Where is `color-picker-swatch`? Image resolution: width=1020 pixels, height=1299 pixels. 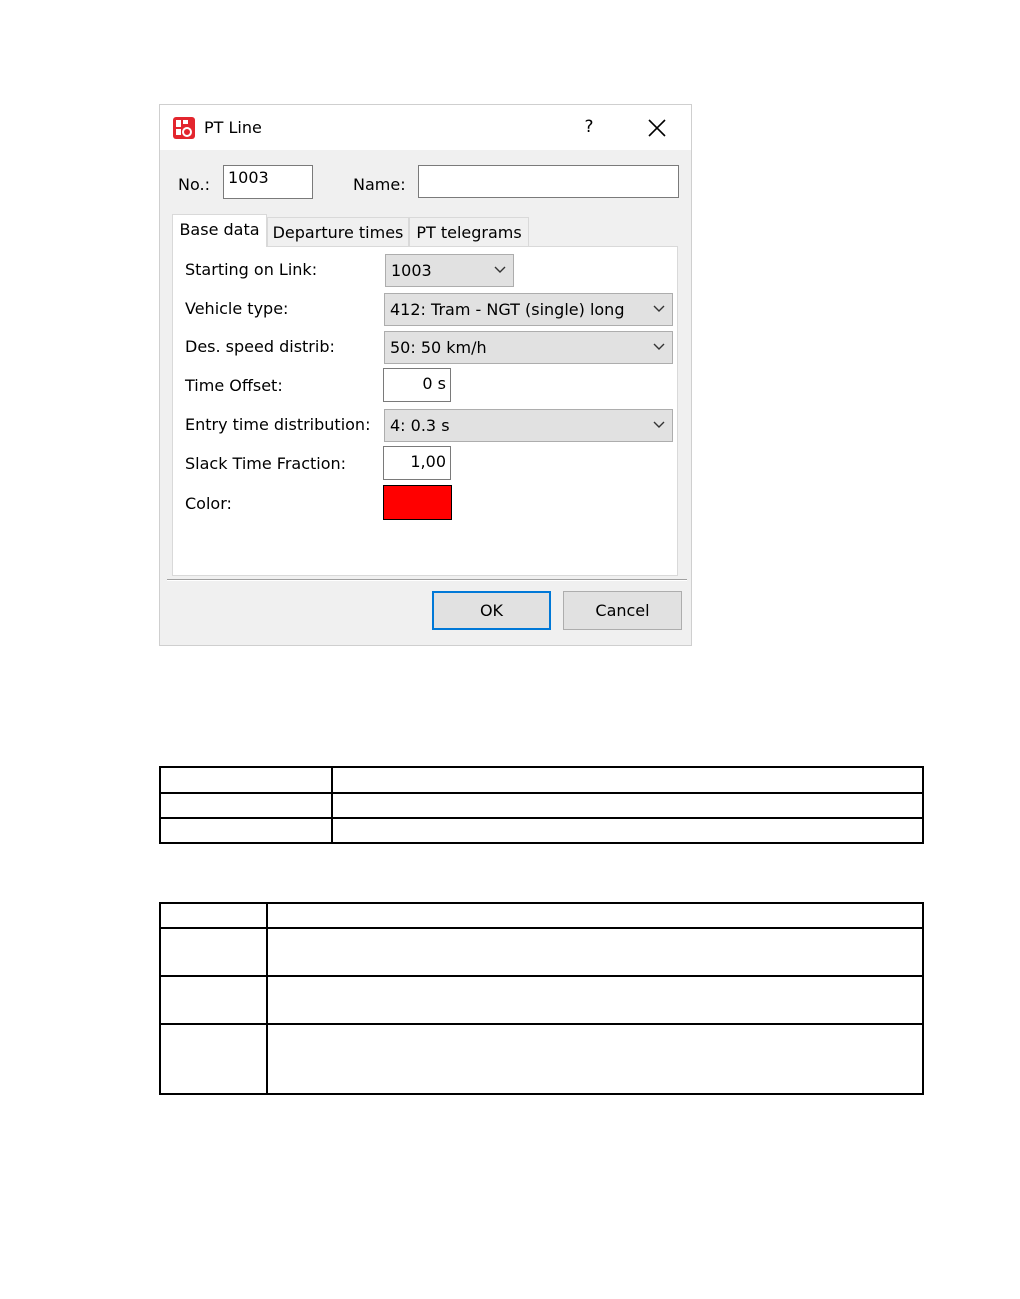
color-picker-swatch is located at coordinates (417, 502).